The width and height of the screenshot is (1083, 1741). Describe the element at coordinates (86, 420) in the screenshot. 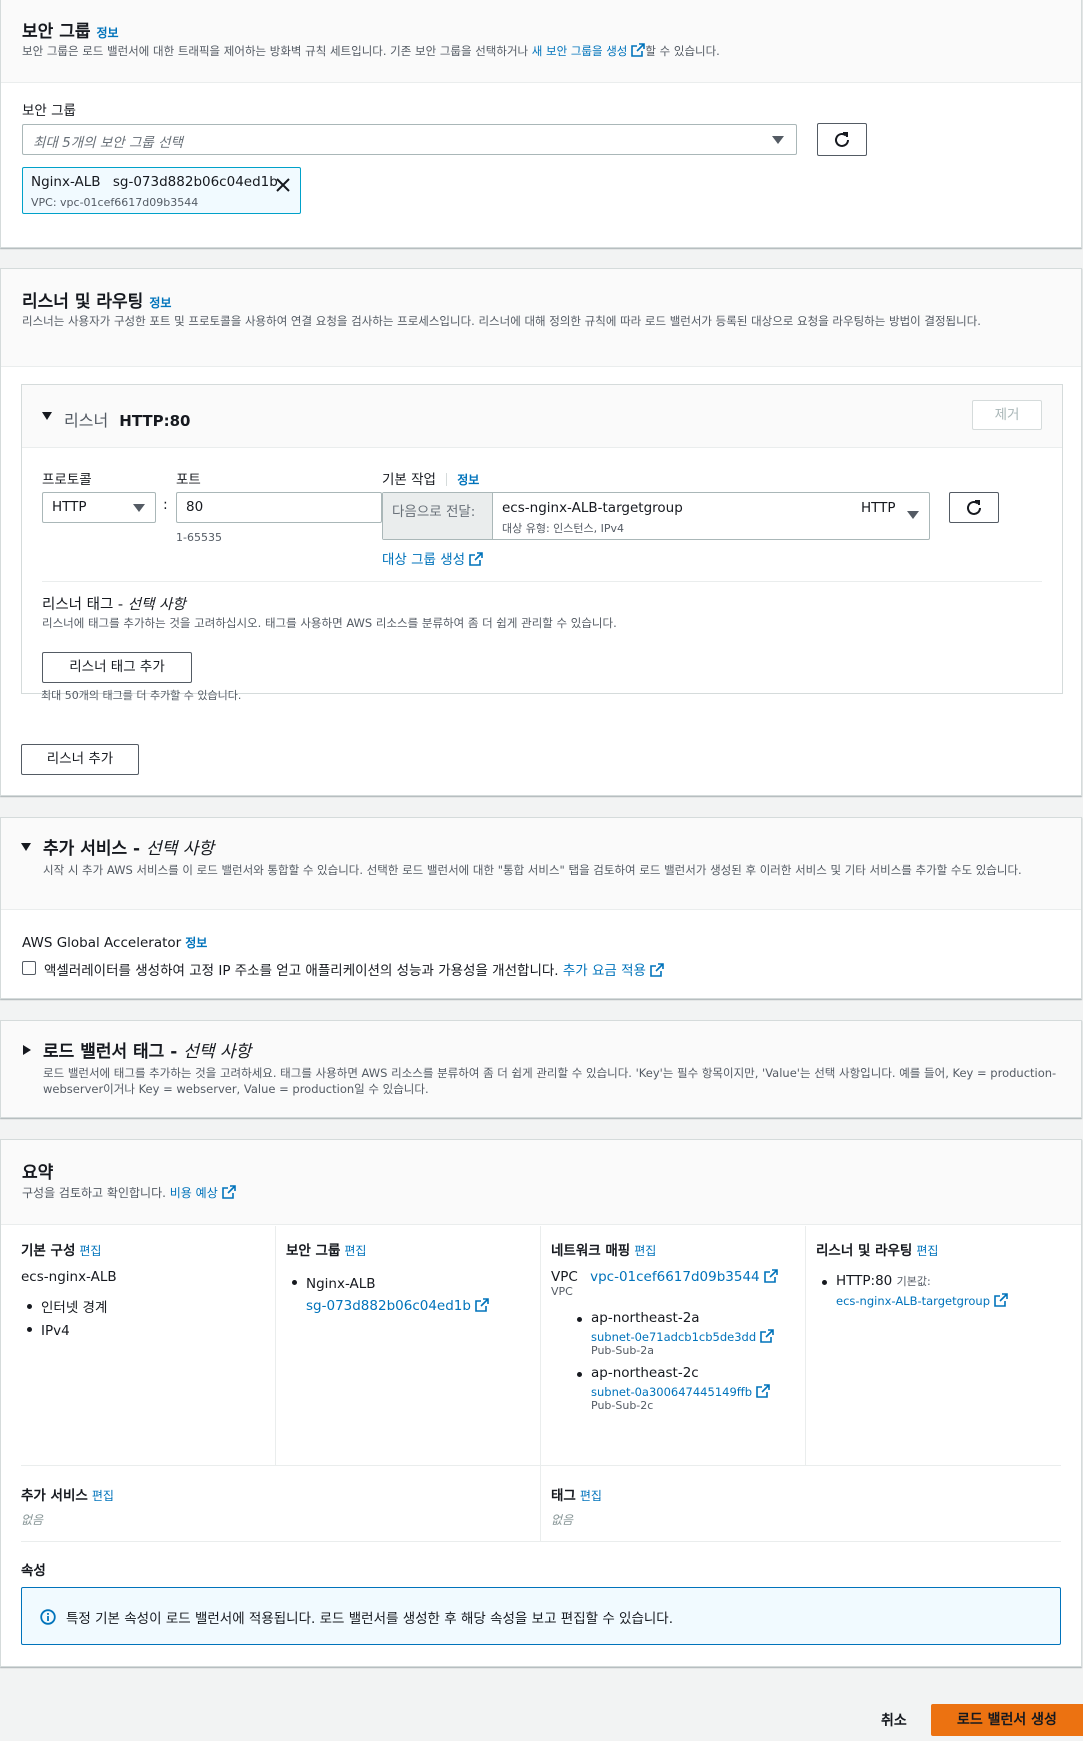

I see `listener-title-prefix: 리스너` at that location.